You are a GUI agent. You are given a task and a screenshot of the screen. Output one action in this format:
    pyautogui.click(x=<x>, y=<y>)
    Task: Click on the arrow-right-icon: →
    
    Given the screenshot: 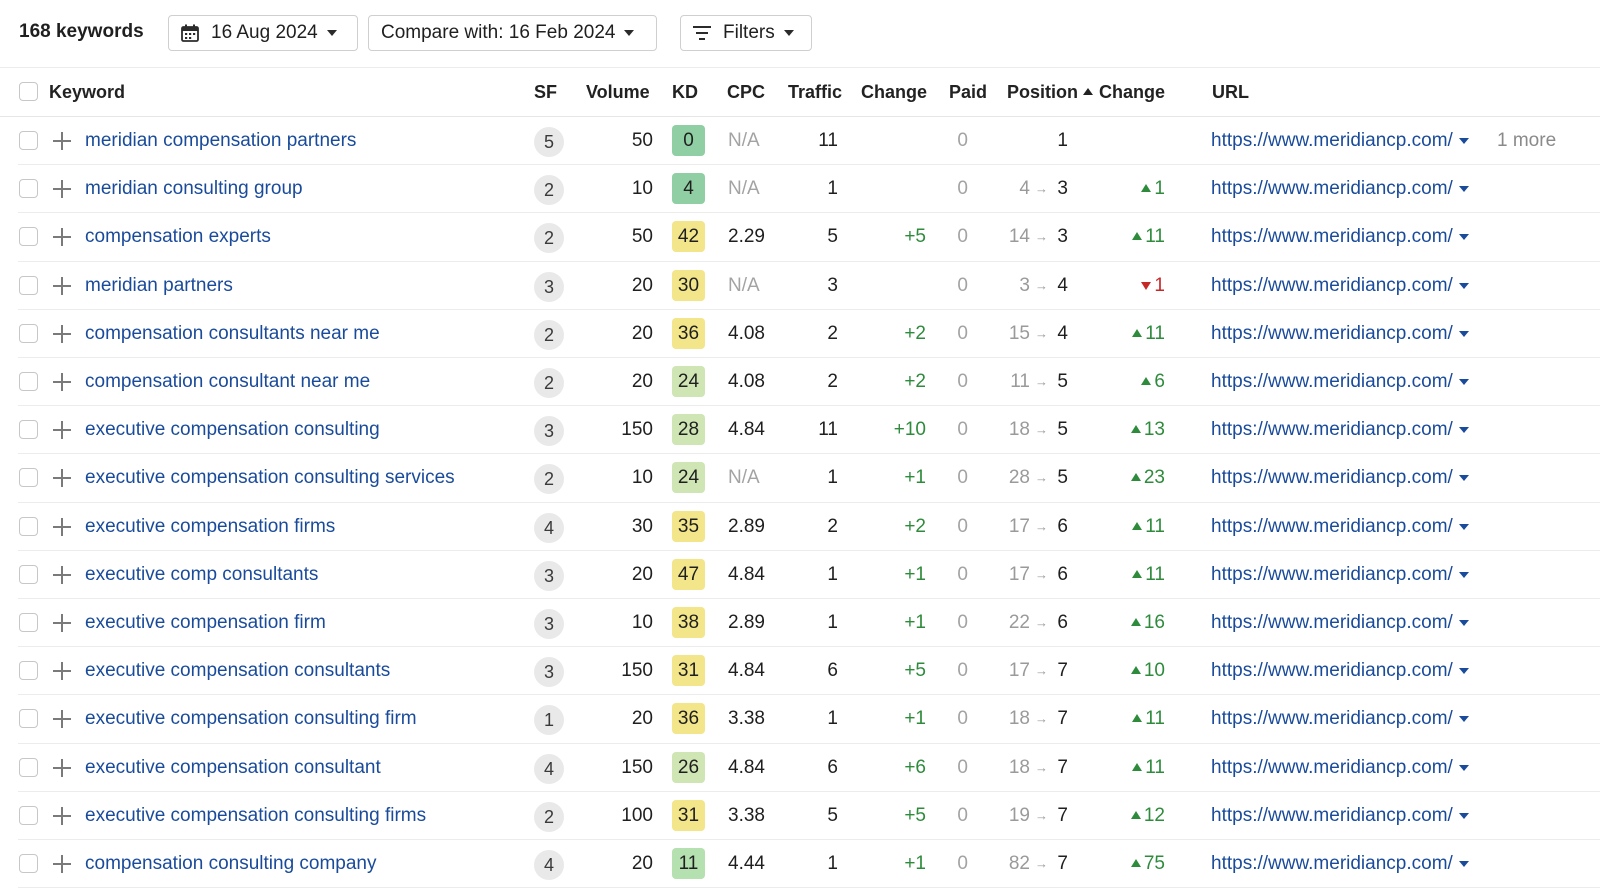 What is the action you would take?
    pyautogui.click(x=1041, y=285)
    